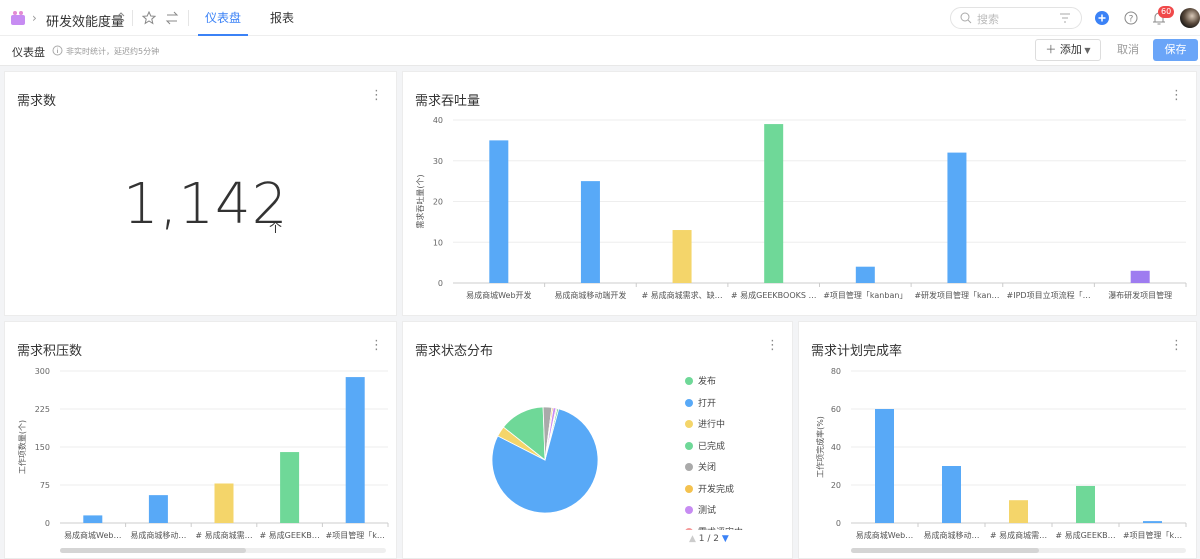 This screenshot has width=1200, height=559. What do you see at coordinates (1190, 18) in the screenshot?
I see `avatar` at bounding box center [1190, 18].